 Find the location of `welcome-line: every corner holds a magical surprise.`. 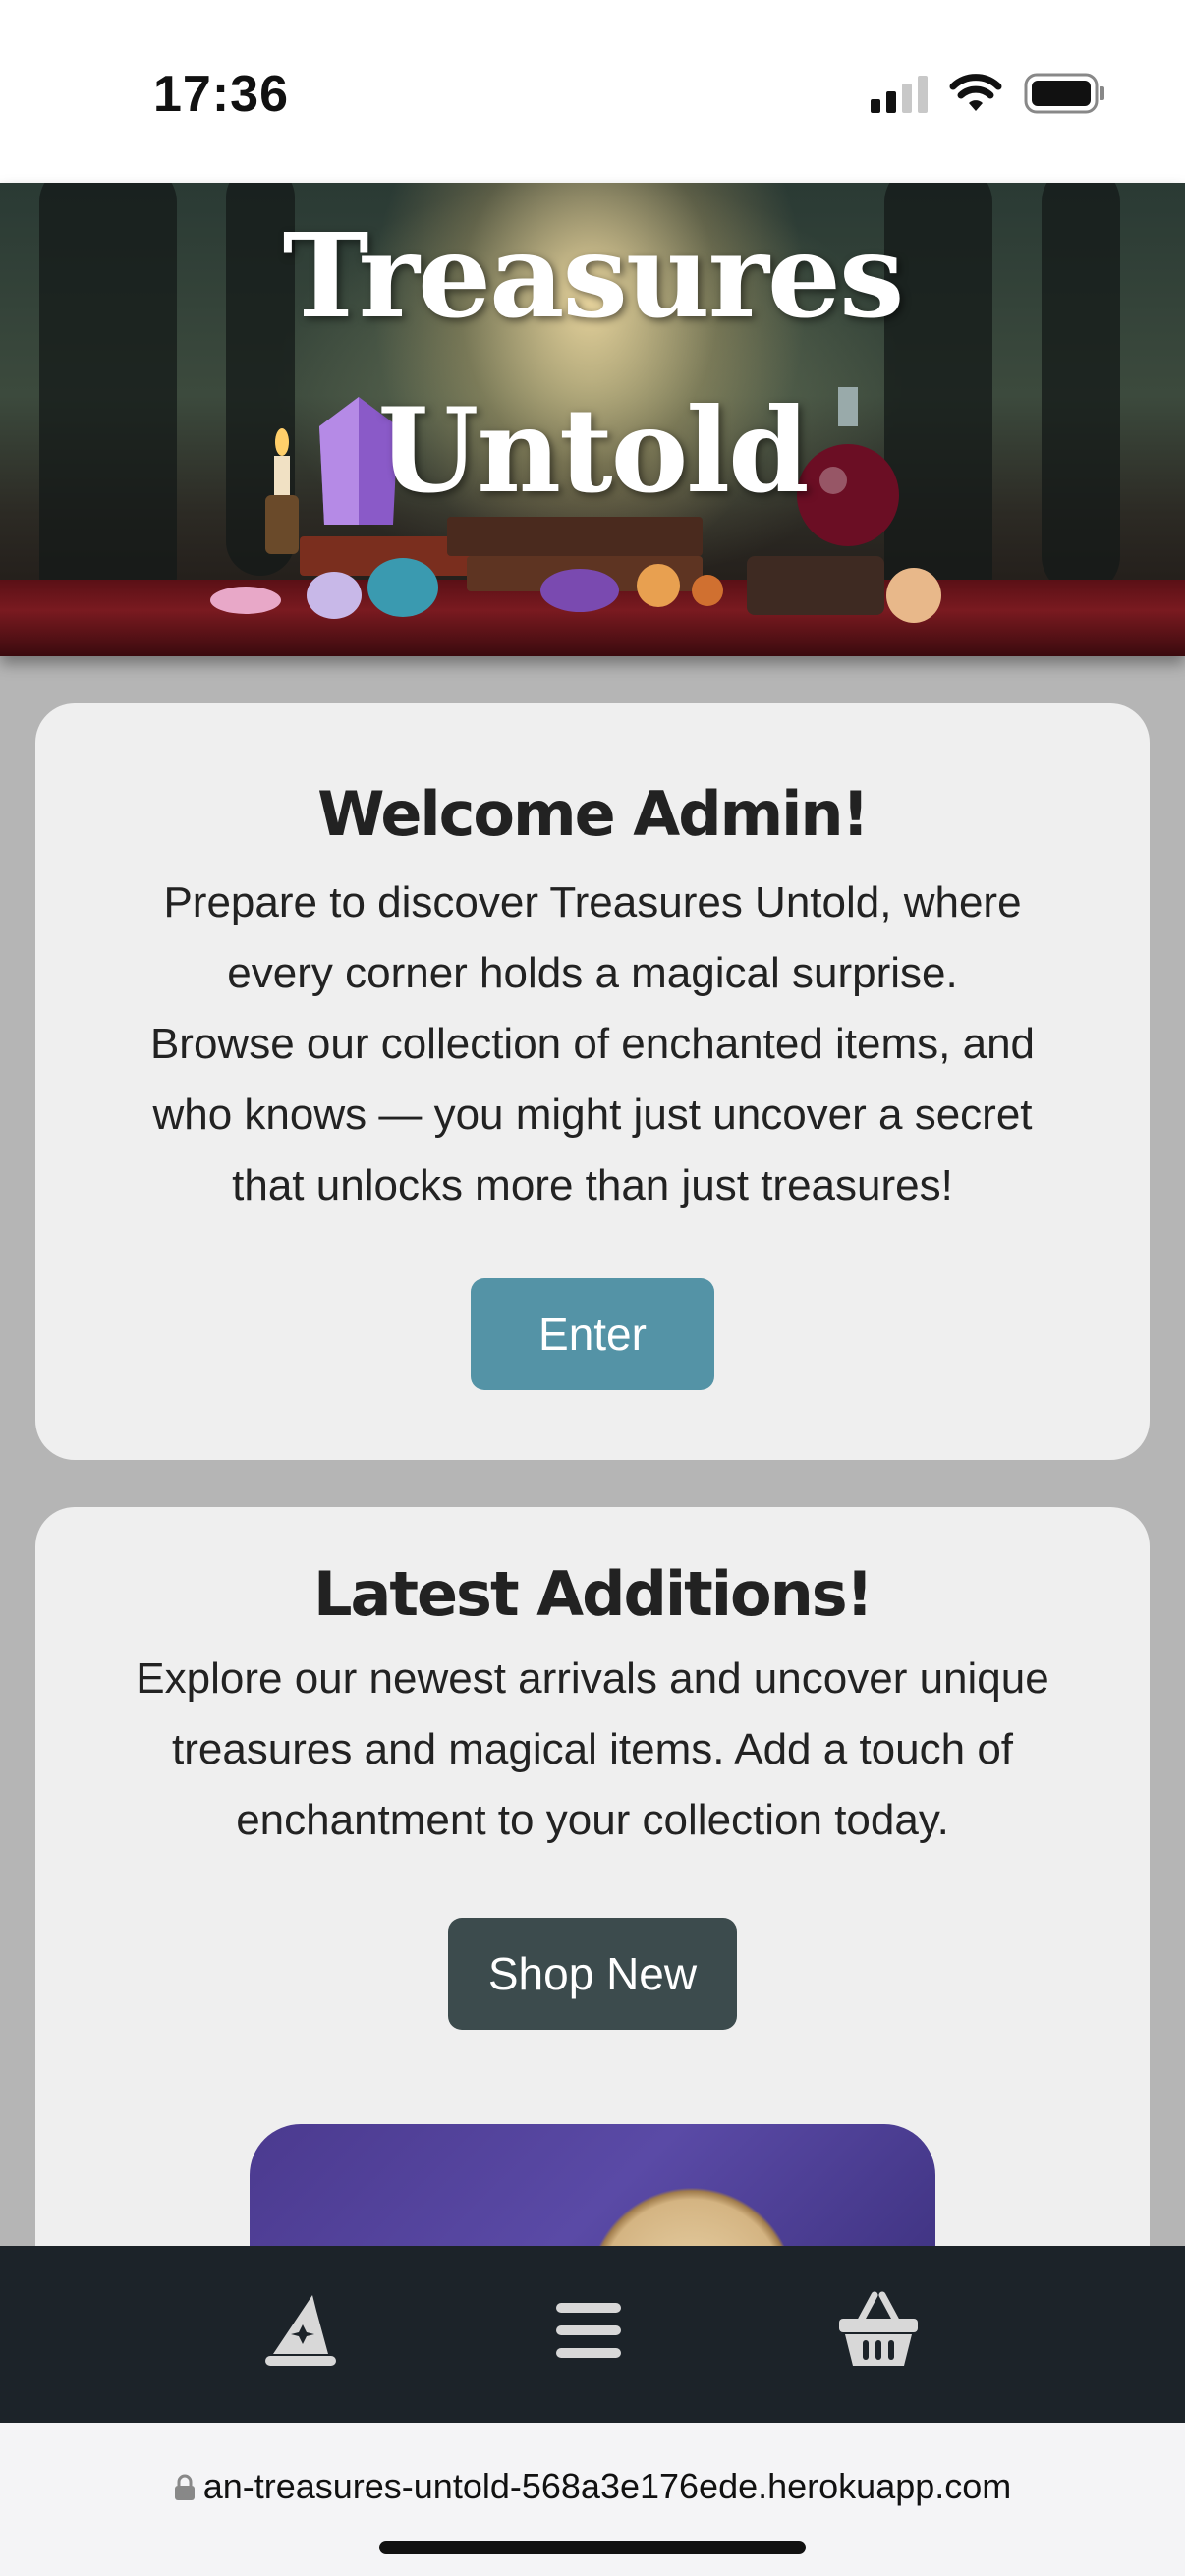

welcome-line: every corner holds a magical surprise. is located at coordinates (592, 973).